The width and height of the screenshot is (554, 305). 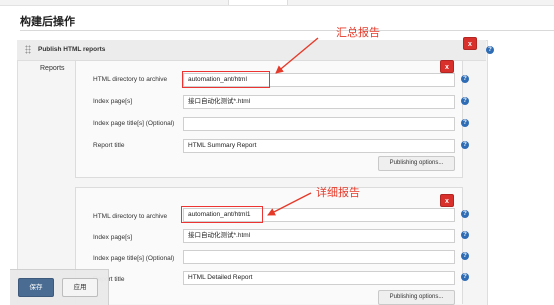 What do you see at coordinates (52, 68) in the screenshot?
I see `reports-label: Reports` at bounding box center [52, 68].